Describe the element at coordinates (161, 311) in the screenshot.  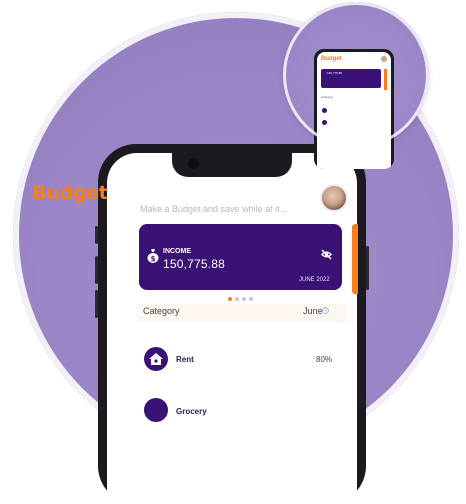
I see `category-label: Category` at that location.